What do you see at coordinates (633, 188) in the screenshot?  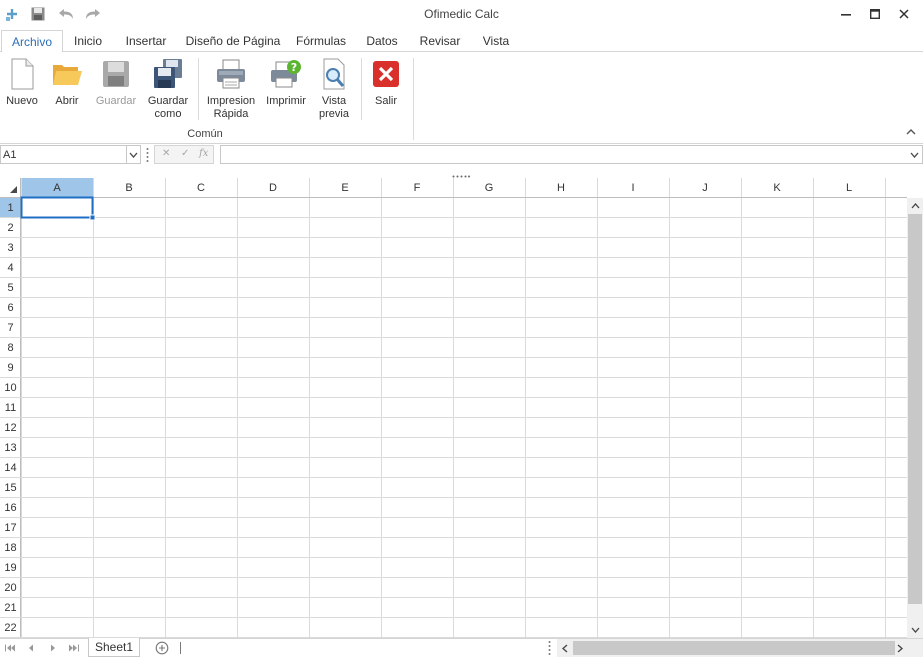 I see `column-header-i: I` at bounding box center [633, 188].